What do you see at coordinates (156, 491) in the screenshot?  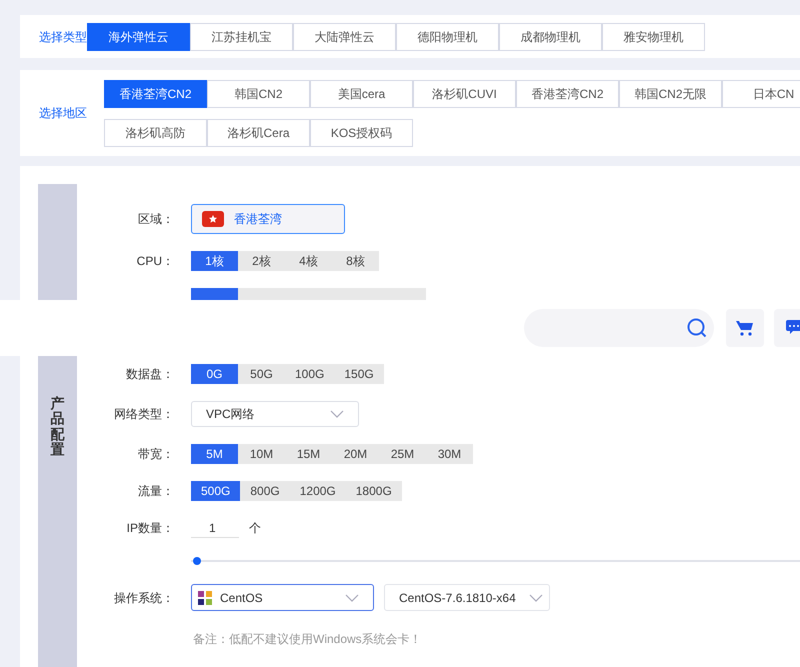 I see `field-label: 流量：` at bounding box center [156, 491].